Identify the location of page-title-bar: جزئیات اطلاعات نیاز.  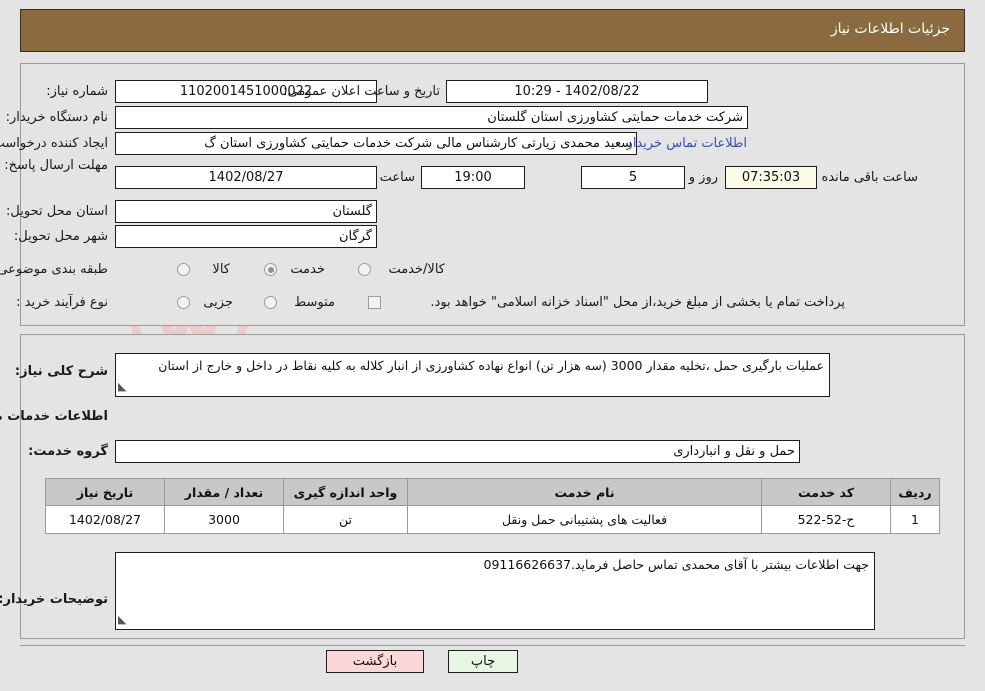
(492, 30).